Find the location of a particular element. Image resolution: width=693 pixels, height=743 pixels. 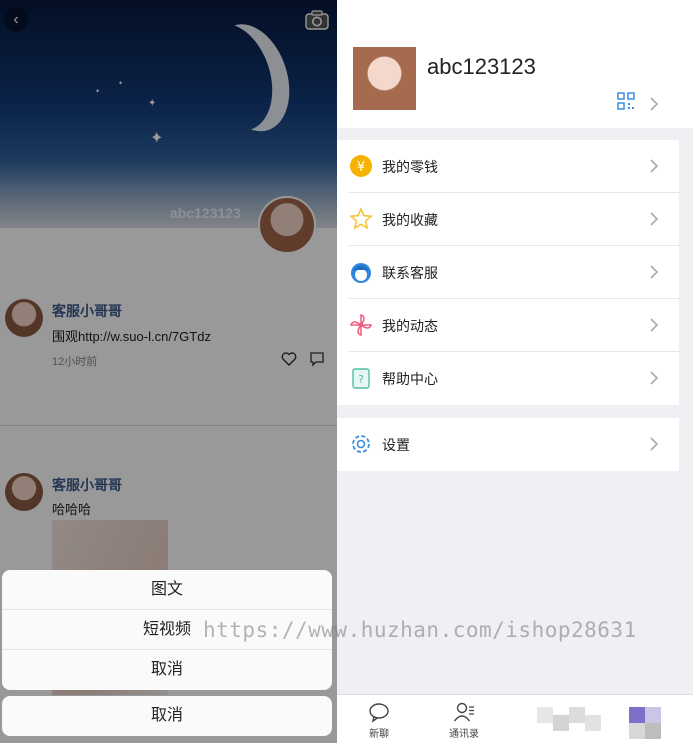

sheet-option-image-text: 图文 is located at coordinates (167, 590).